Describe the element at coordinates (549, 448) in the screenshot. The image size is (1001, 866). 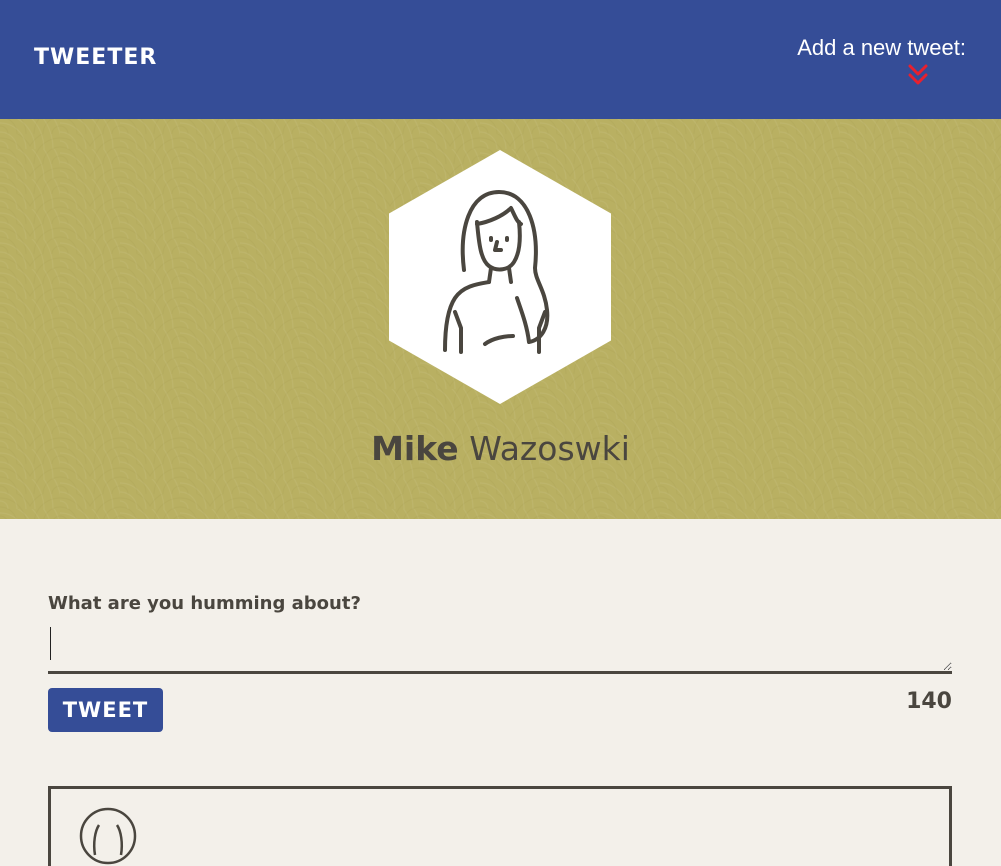
I see `profile-last-name: Wazoswki` at that location.